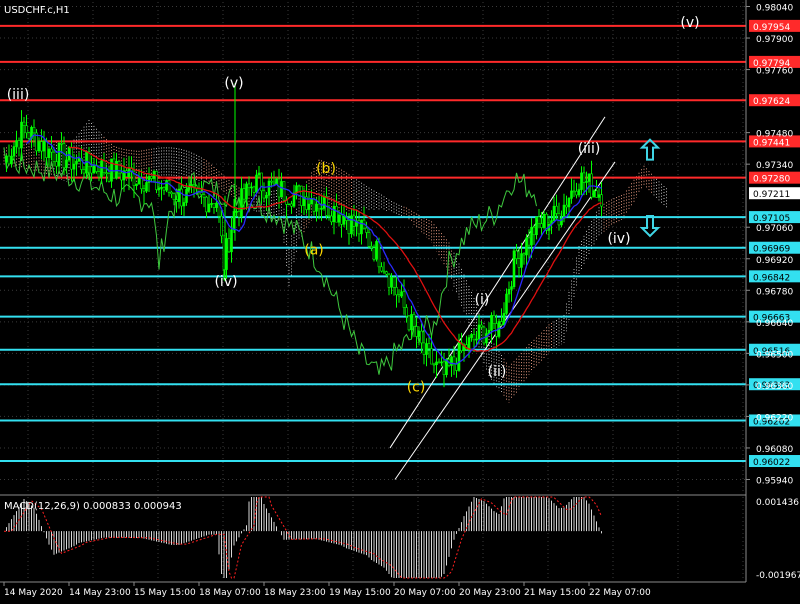 The image size is (800, 604). I want to click on price-tick-label: 0.96220, so click(774, 418).